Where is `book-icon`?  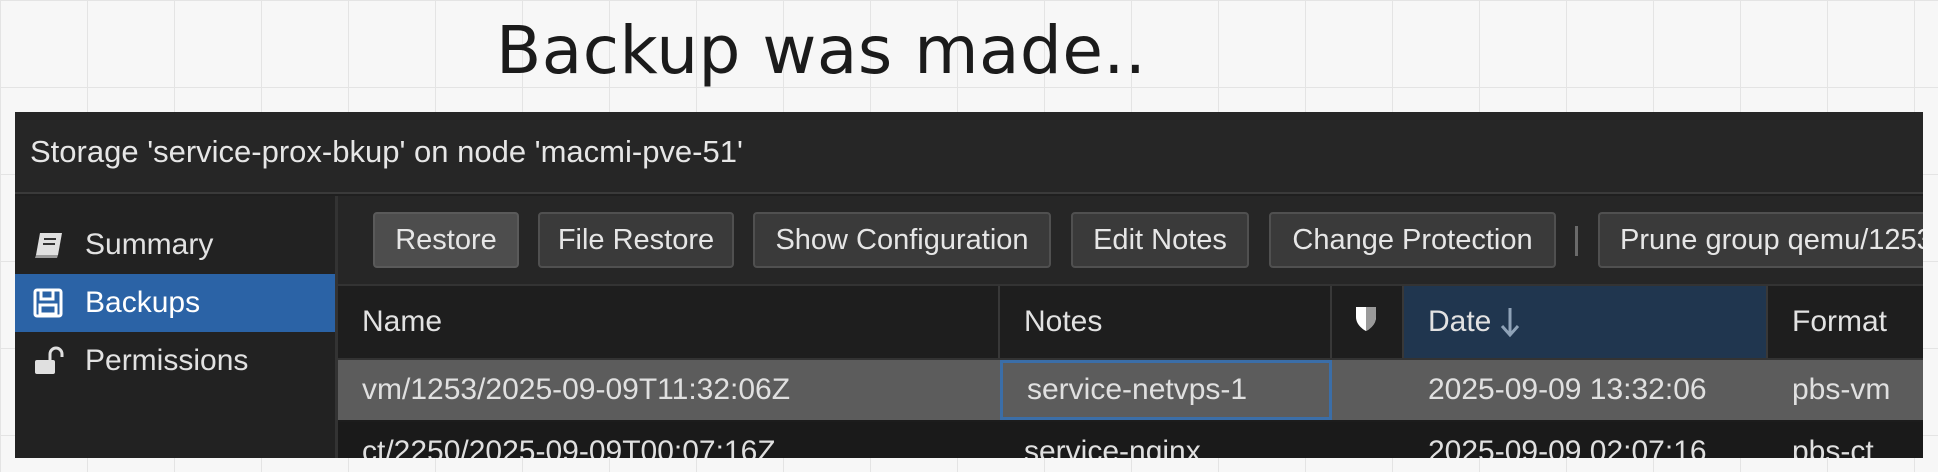
book-icon is located at coordinates (59, 245).